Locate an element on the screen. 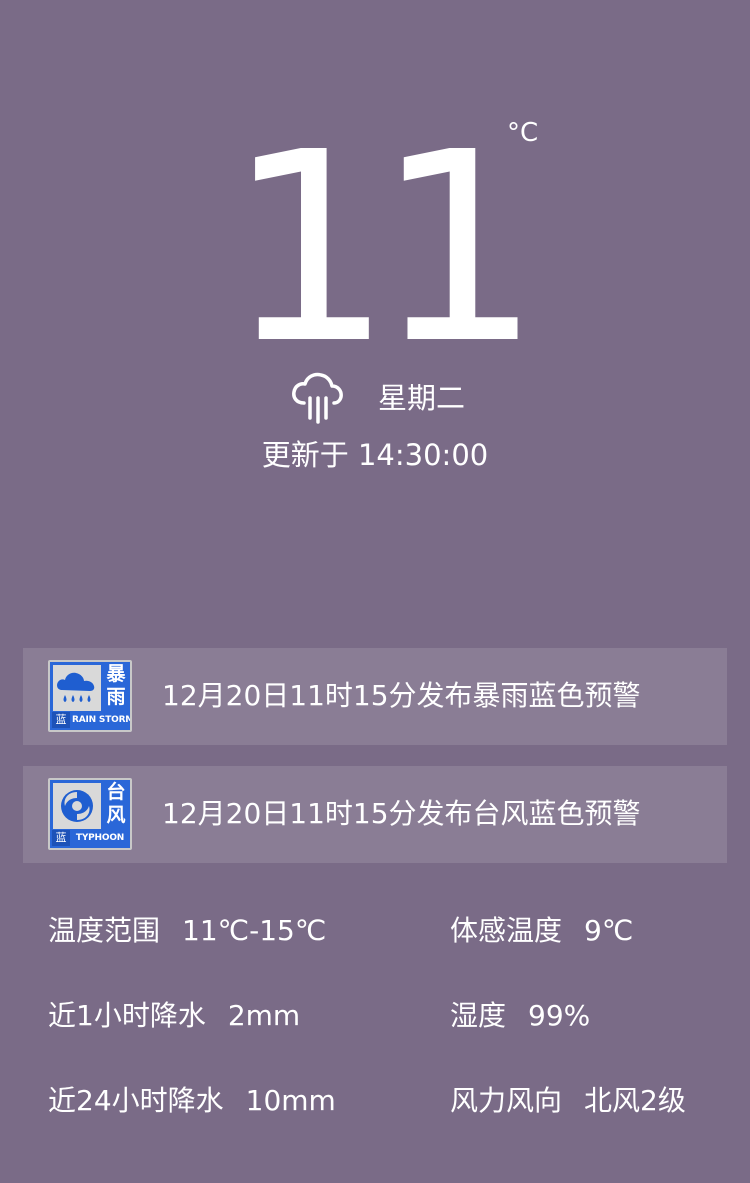 The width and height of the screenshot is (750, 1183). temperature-unit: °C is located at coordinates (523, 133).